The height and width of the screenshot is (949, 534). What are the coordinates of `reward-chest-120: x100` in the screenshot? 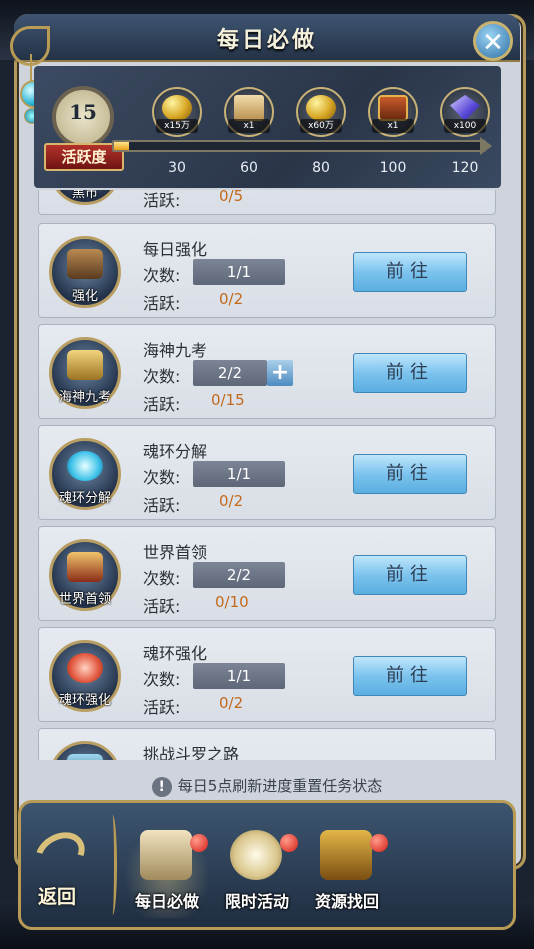 It's located at (465, 112).